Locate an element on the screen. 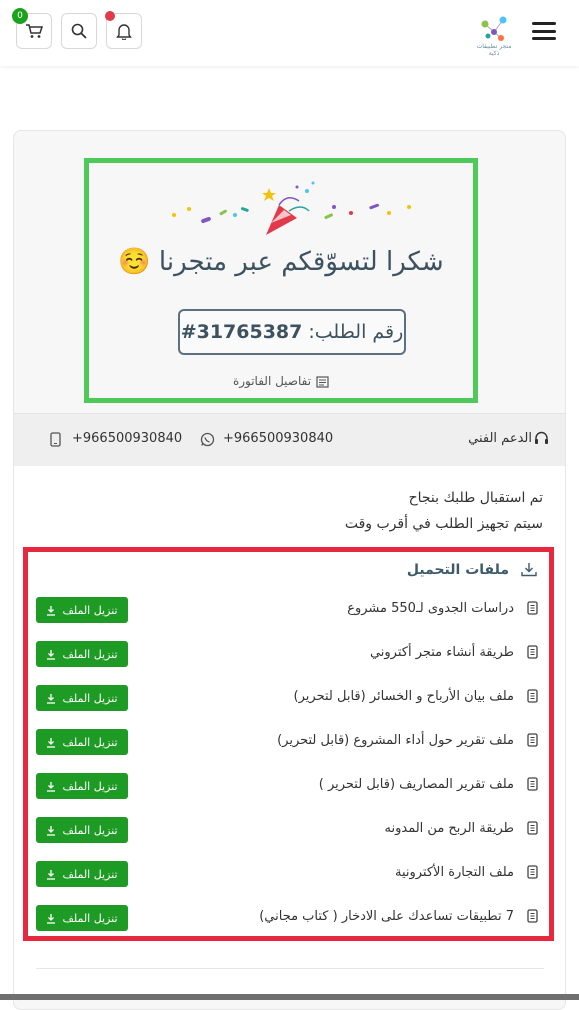 The height and width of the screenshot is (1010, 579). order-number-value: #31765387 is located at coordinates (241, 332).